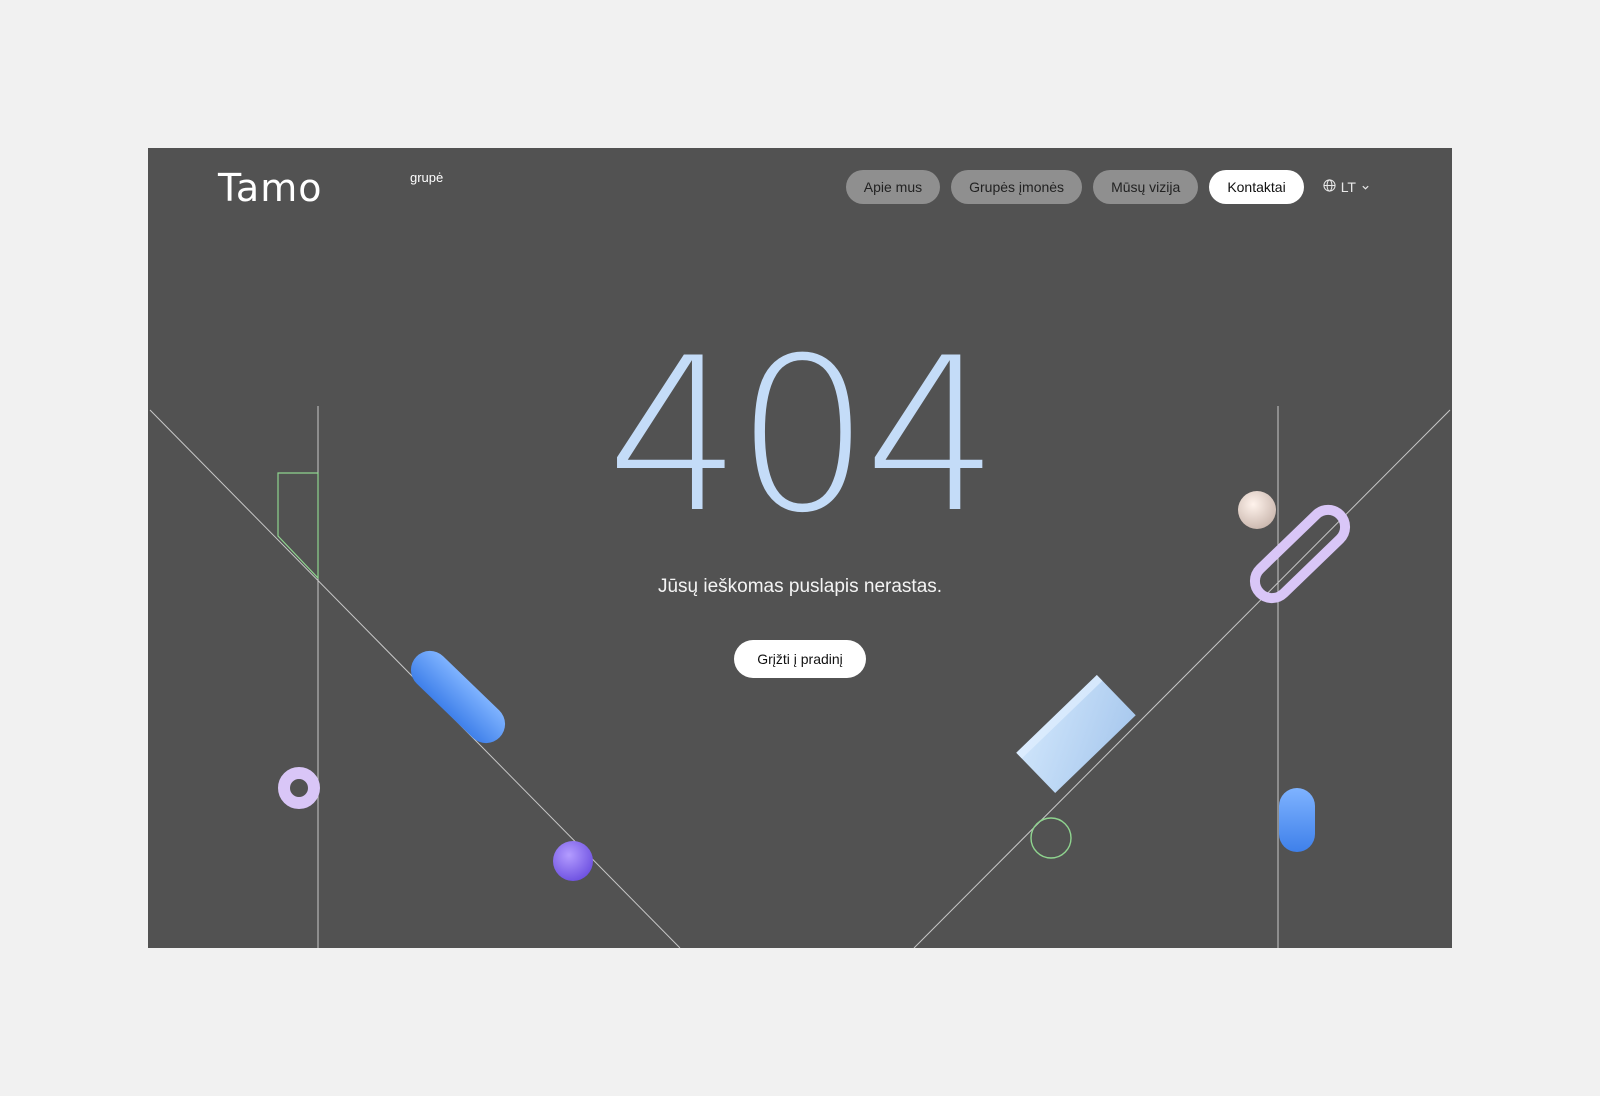  I want to click on nav-item-vision: Mūsų vizija, so click(1146, 187).